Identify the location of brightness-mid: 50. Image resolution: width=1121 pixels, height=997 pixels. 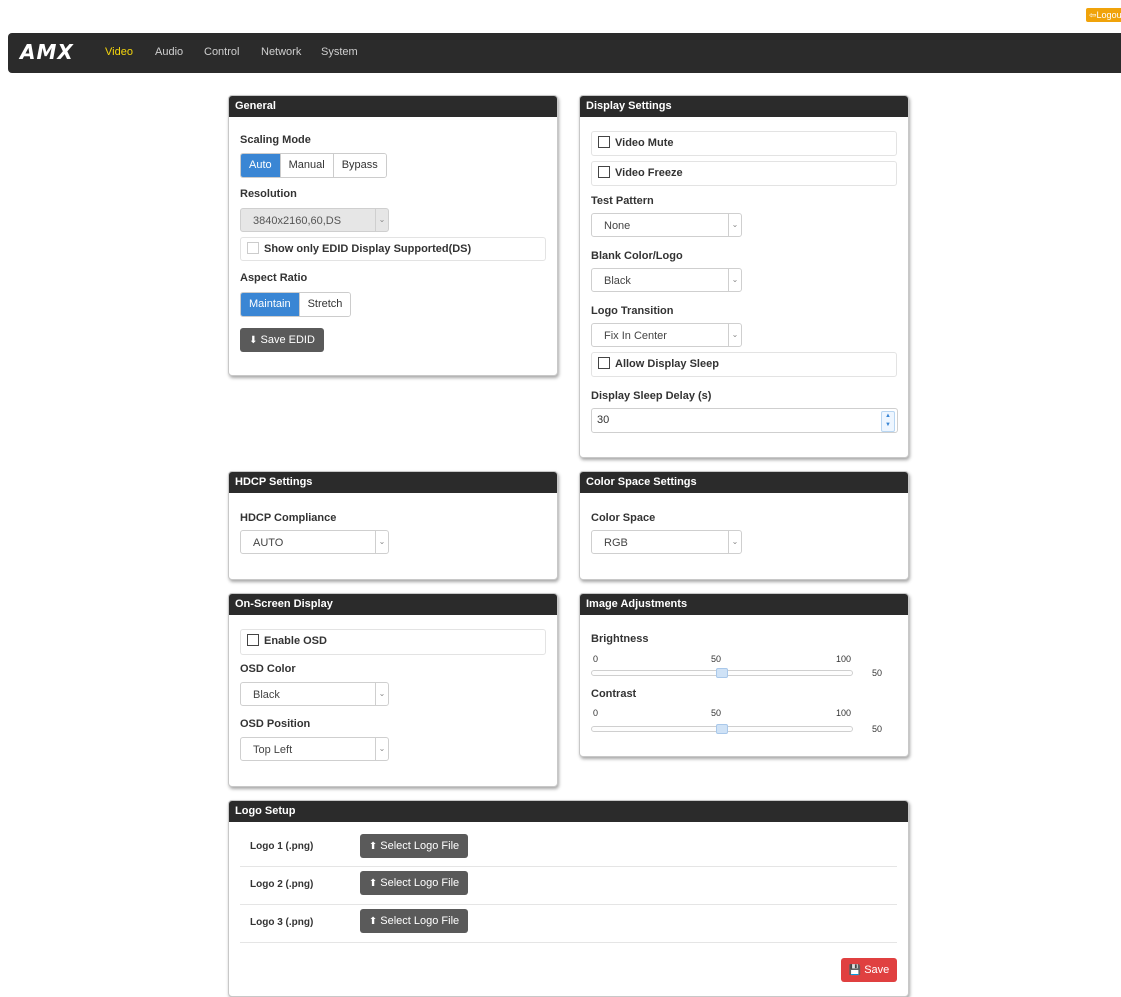
(716, 659).